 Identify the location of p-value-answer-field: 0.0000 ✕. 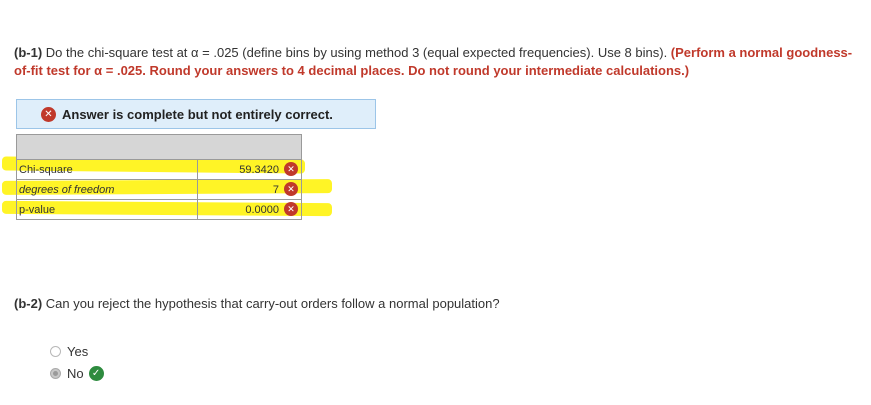
(249, 209).